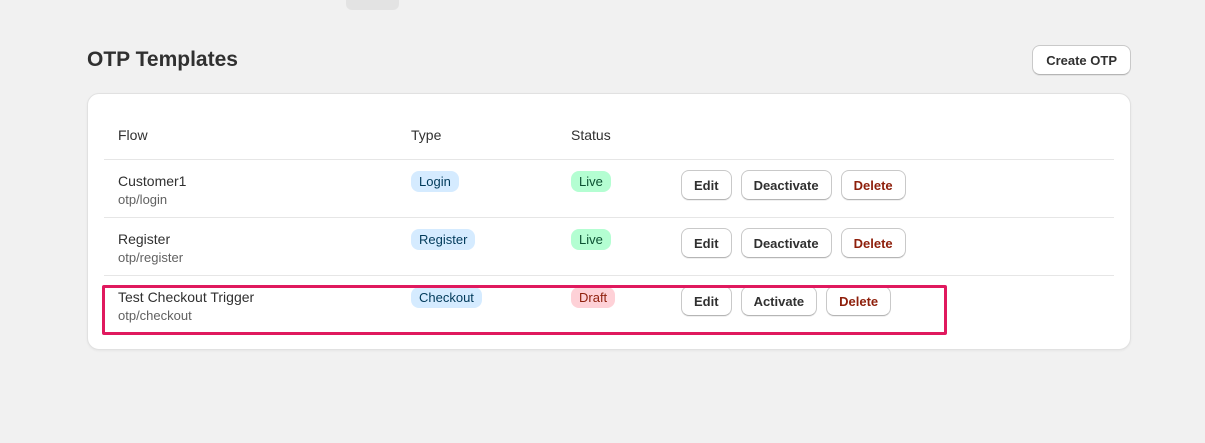  What do you see at coordinates (446, 297) in the screenshot?
I see `type-badge: Checkout` at bounding box center [446, 297].